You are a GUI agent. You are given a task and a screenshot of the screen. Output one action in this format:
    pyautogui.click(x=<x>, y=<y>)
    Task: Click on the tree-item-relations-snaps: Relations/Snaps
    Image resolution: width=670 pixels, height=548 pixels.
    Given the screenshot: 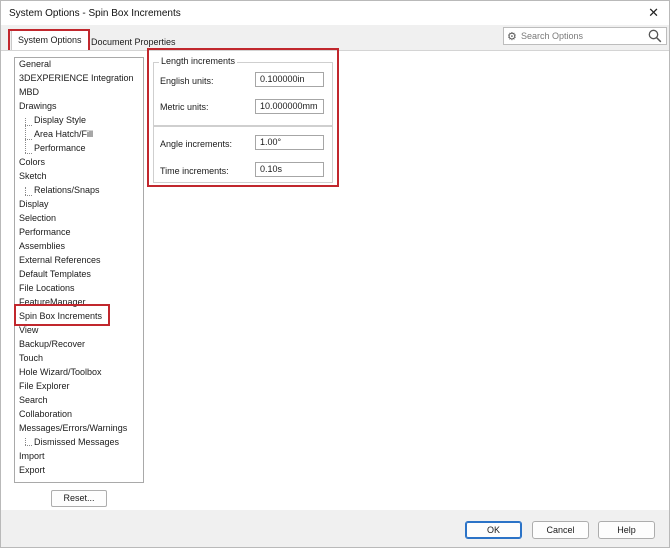 What is the action you would take?
    pyautogui.click(x=67, y=190)
    